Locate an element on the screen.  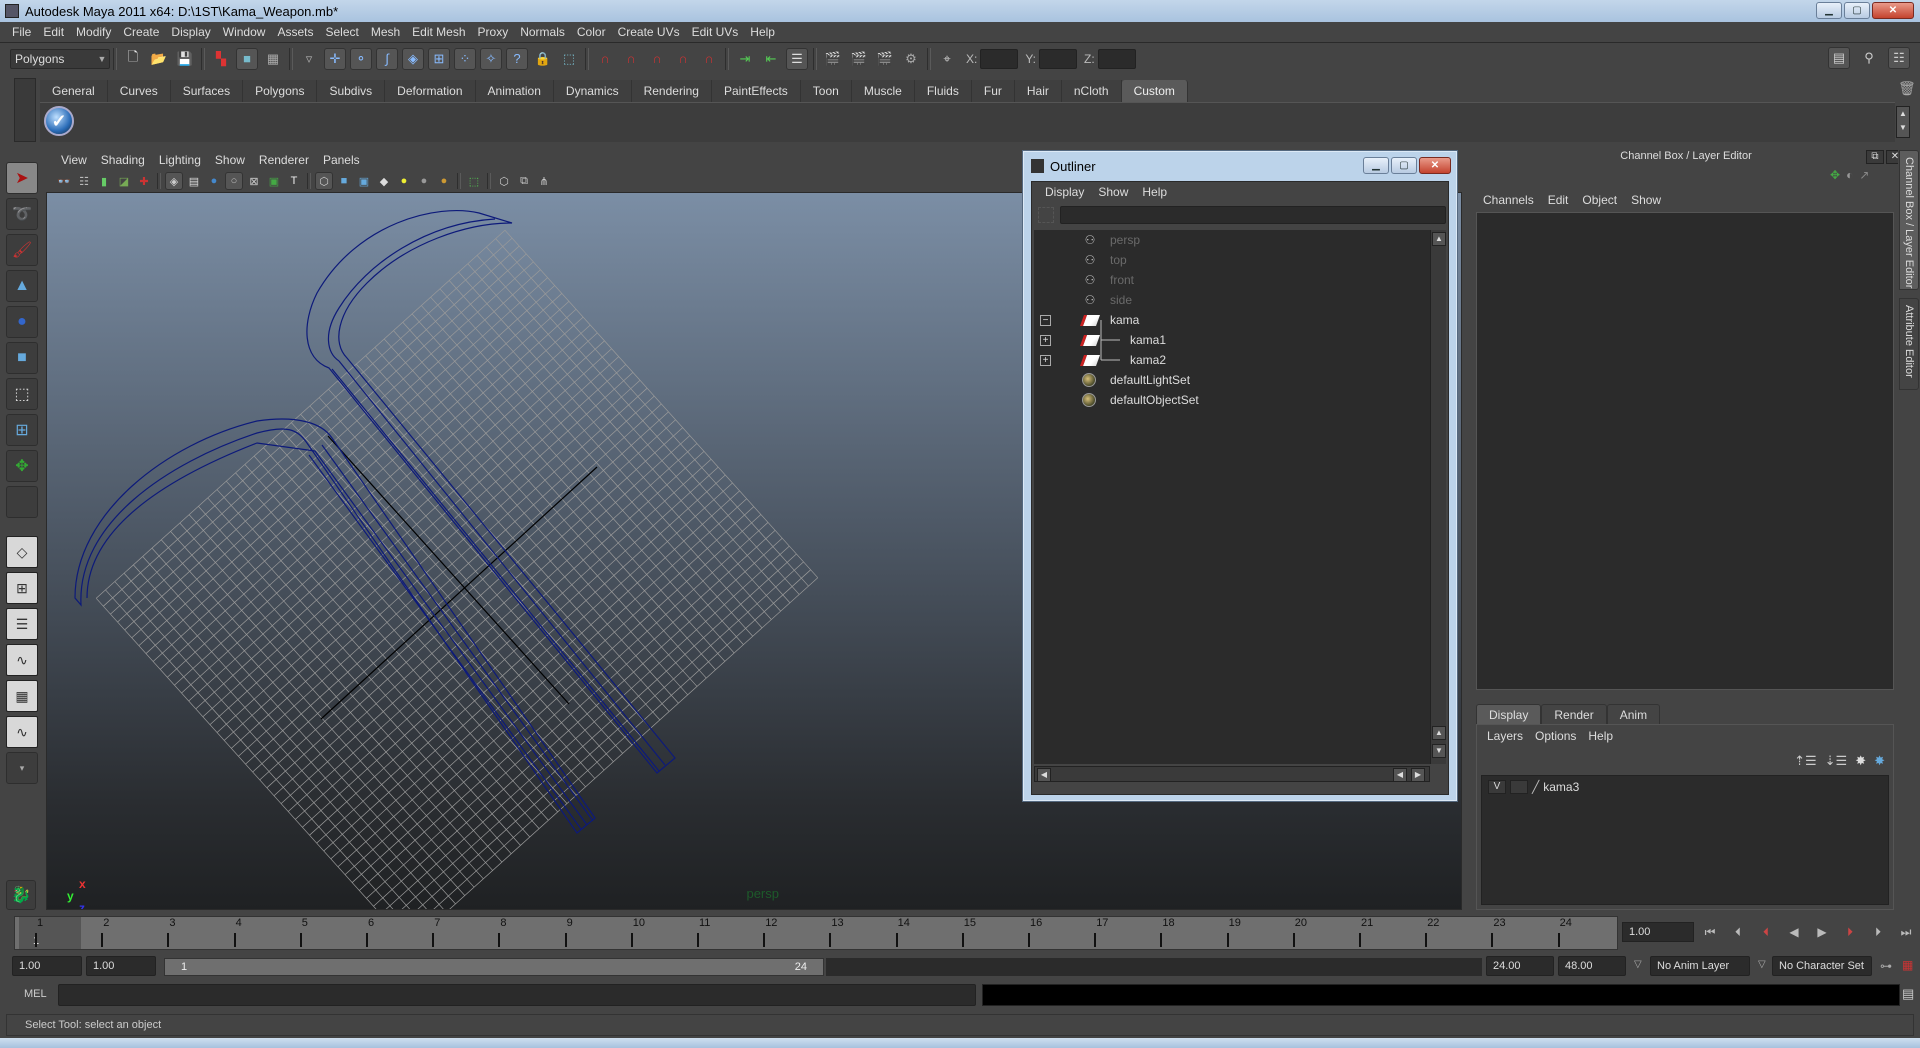
play-backwards-icon: ◀ is located at coordinates (1794, 932).